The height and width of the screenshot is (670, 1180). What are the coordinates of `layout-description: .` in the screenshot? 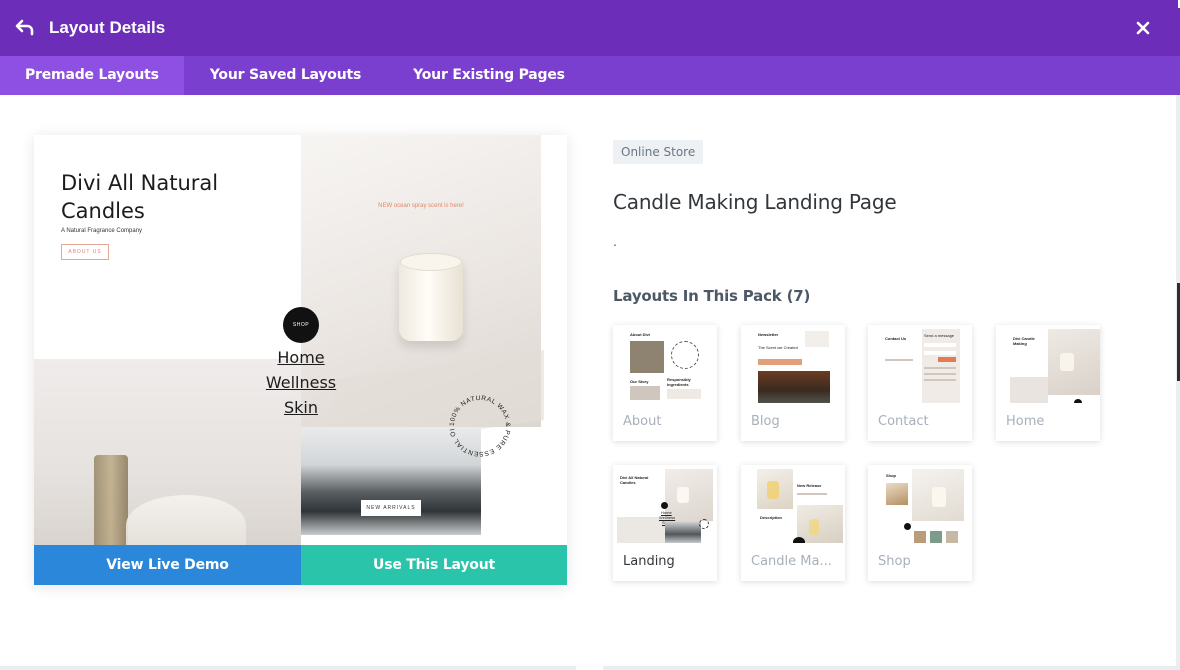 It's located at (615, 241).